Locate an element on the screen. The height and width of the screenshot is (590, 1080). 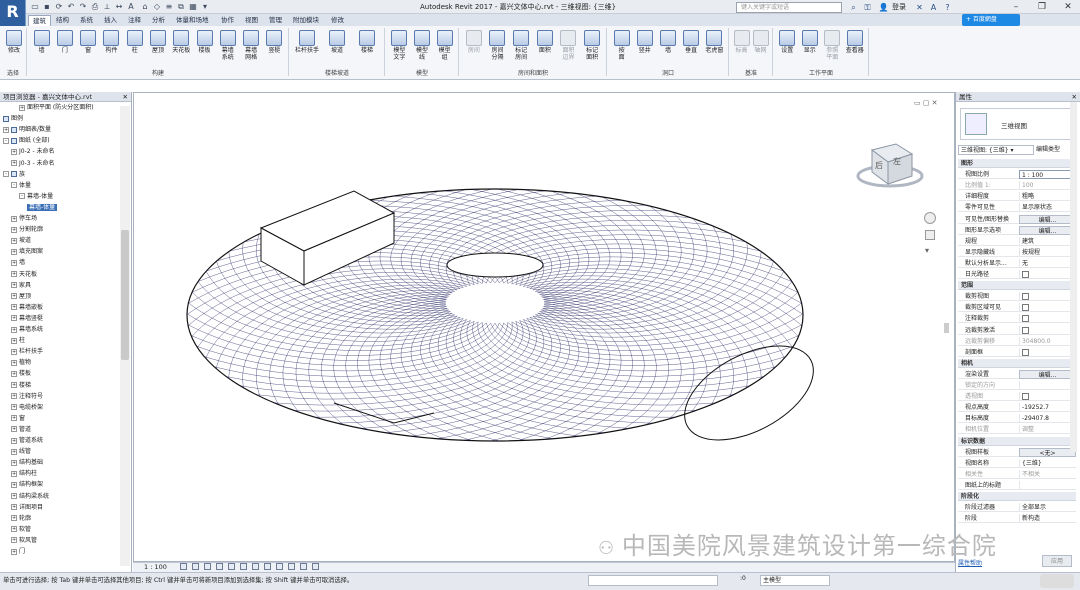
ribbon-build-7-button: 楼板 is located at coordinates (204, 49).